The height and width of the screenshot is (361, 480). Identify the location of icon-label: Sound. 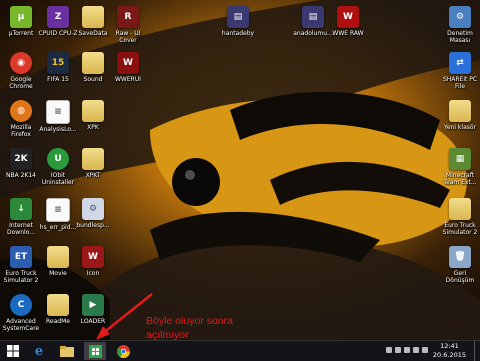
(93, 79).